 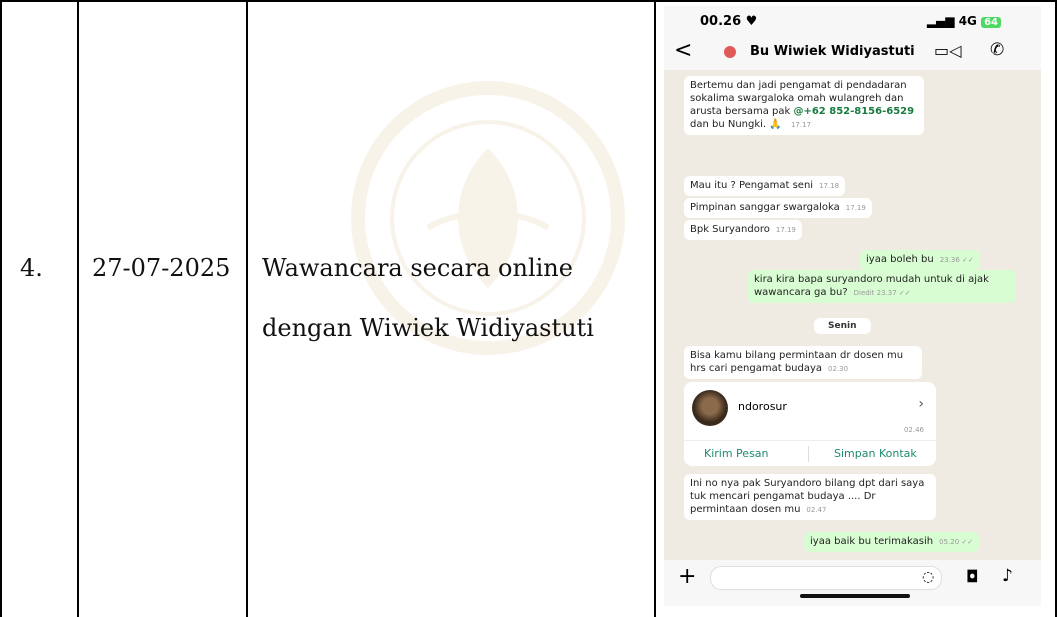 I want to click on chevron-right-icon: ›, so click(x=921, y=404).